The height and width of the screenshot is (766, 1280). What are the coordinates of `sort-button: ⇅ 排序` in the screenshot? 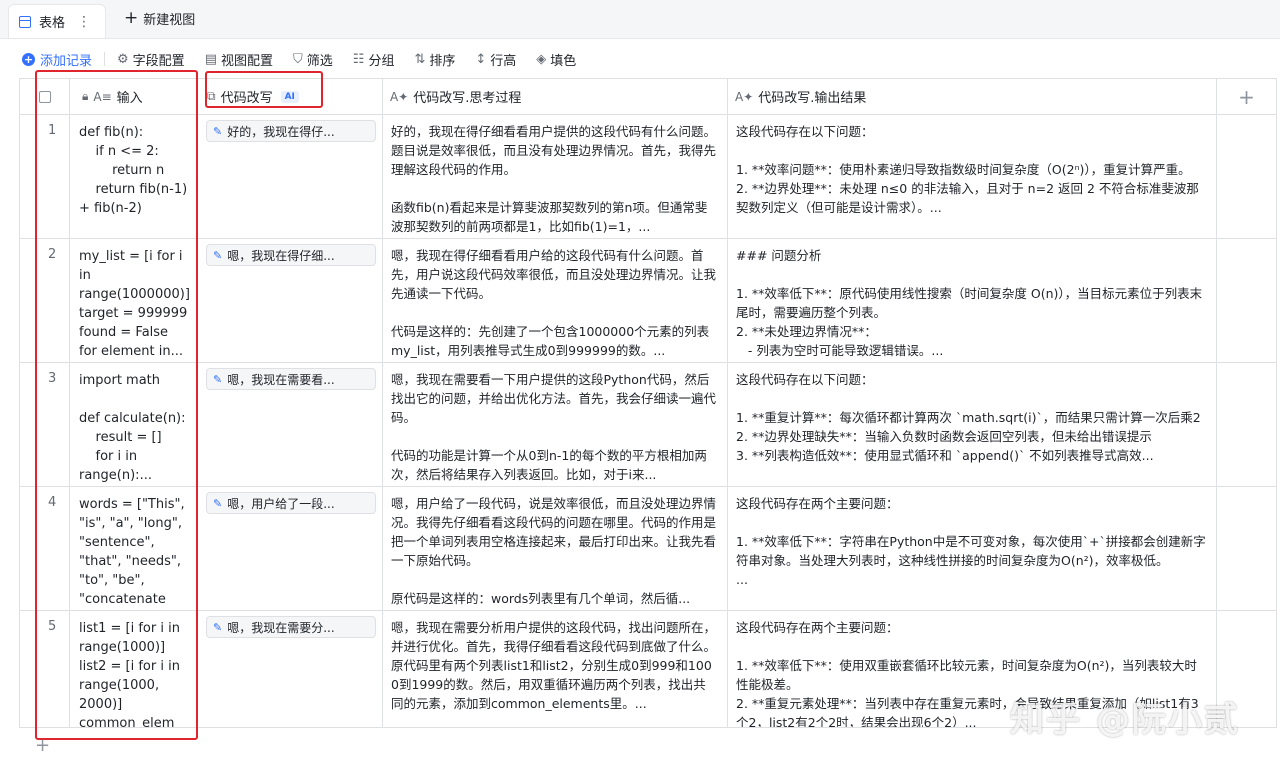 It's located at (434, 59).